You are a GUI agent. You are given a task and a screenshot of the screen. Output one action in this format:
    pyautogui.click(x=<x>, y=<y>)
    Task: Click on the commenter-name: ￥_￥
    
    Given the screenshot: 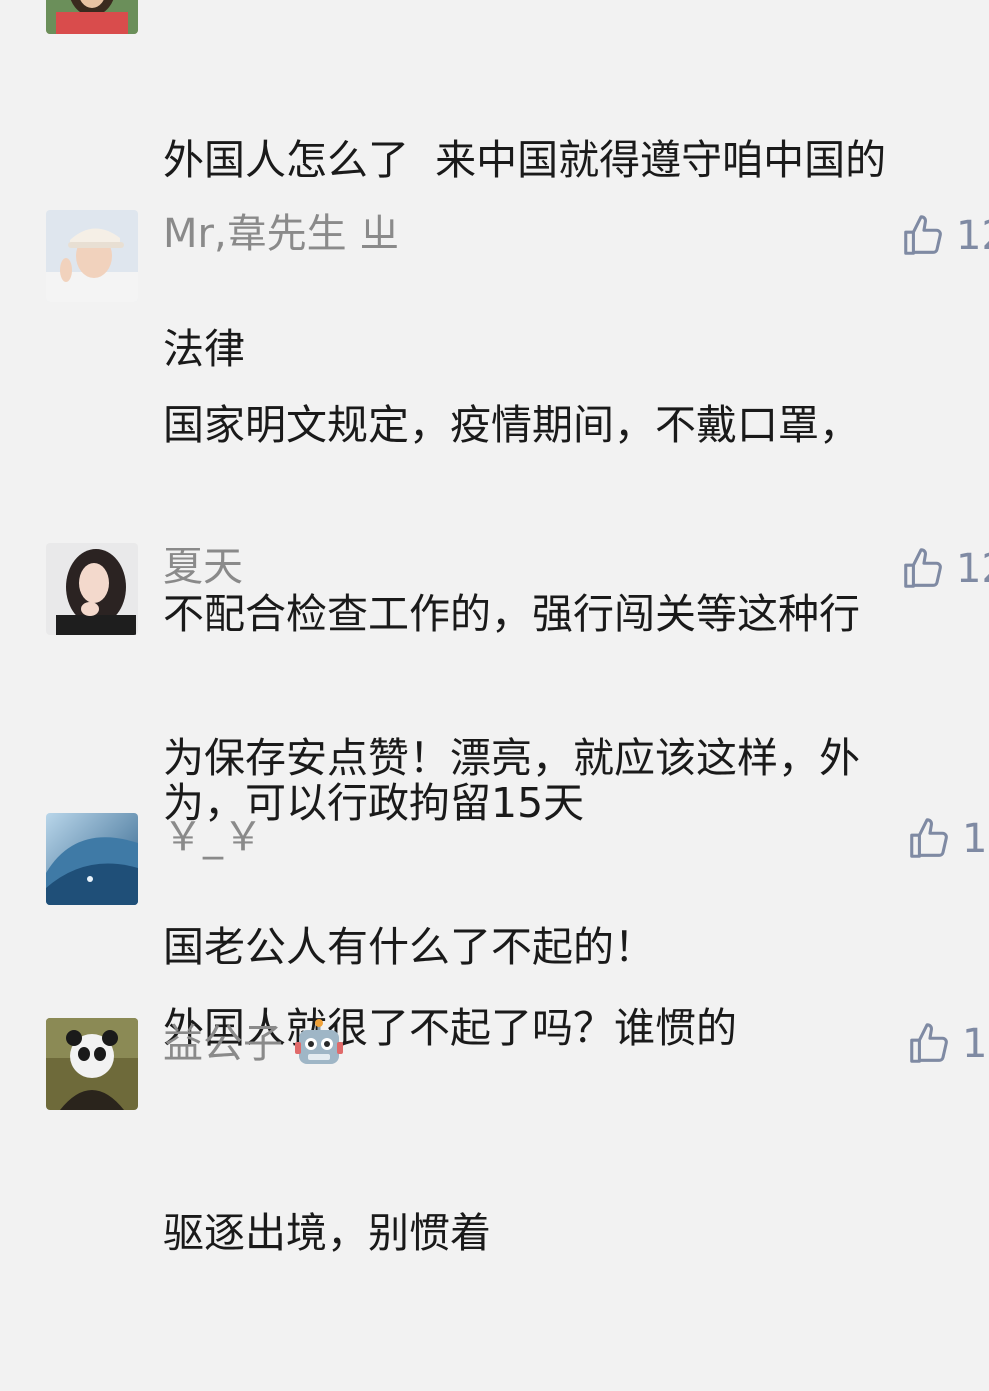 What is the action you would take?
    pyautogui.click(x=213, y=837)
    